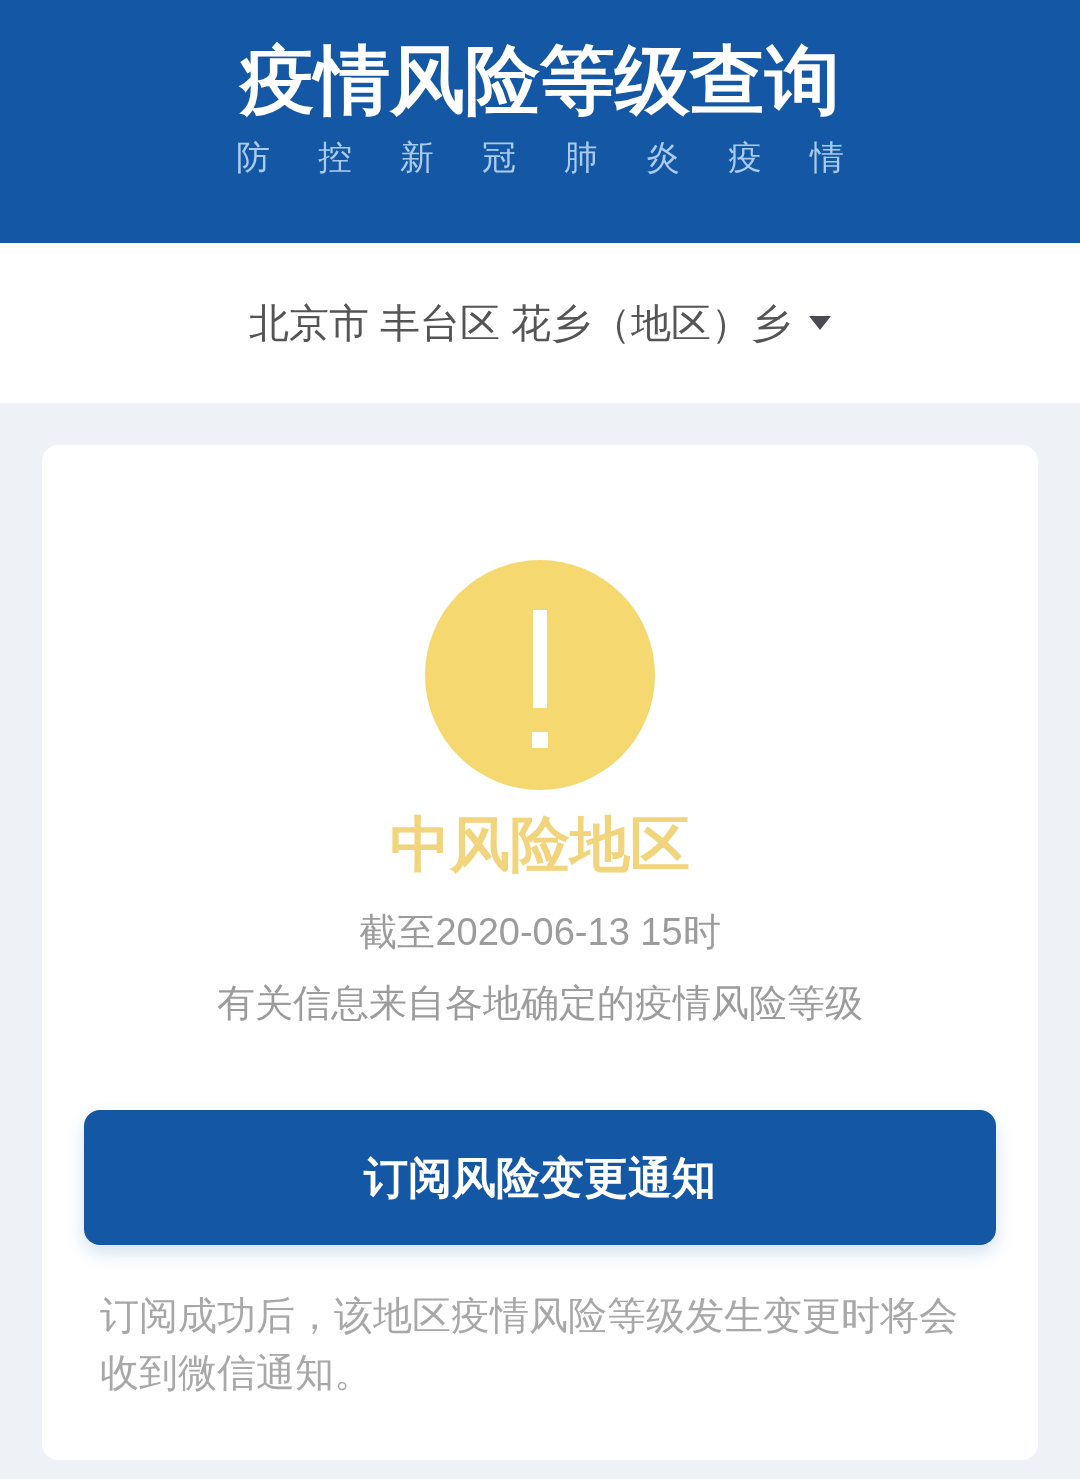  I want to click on location-selector: 北京市 丰台区 花乡（地区）乡, so click(540, 323).